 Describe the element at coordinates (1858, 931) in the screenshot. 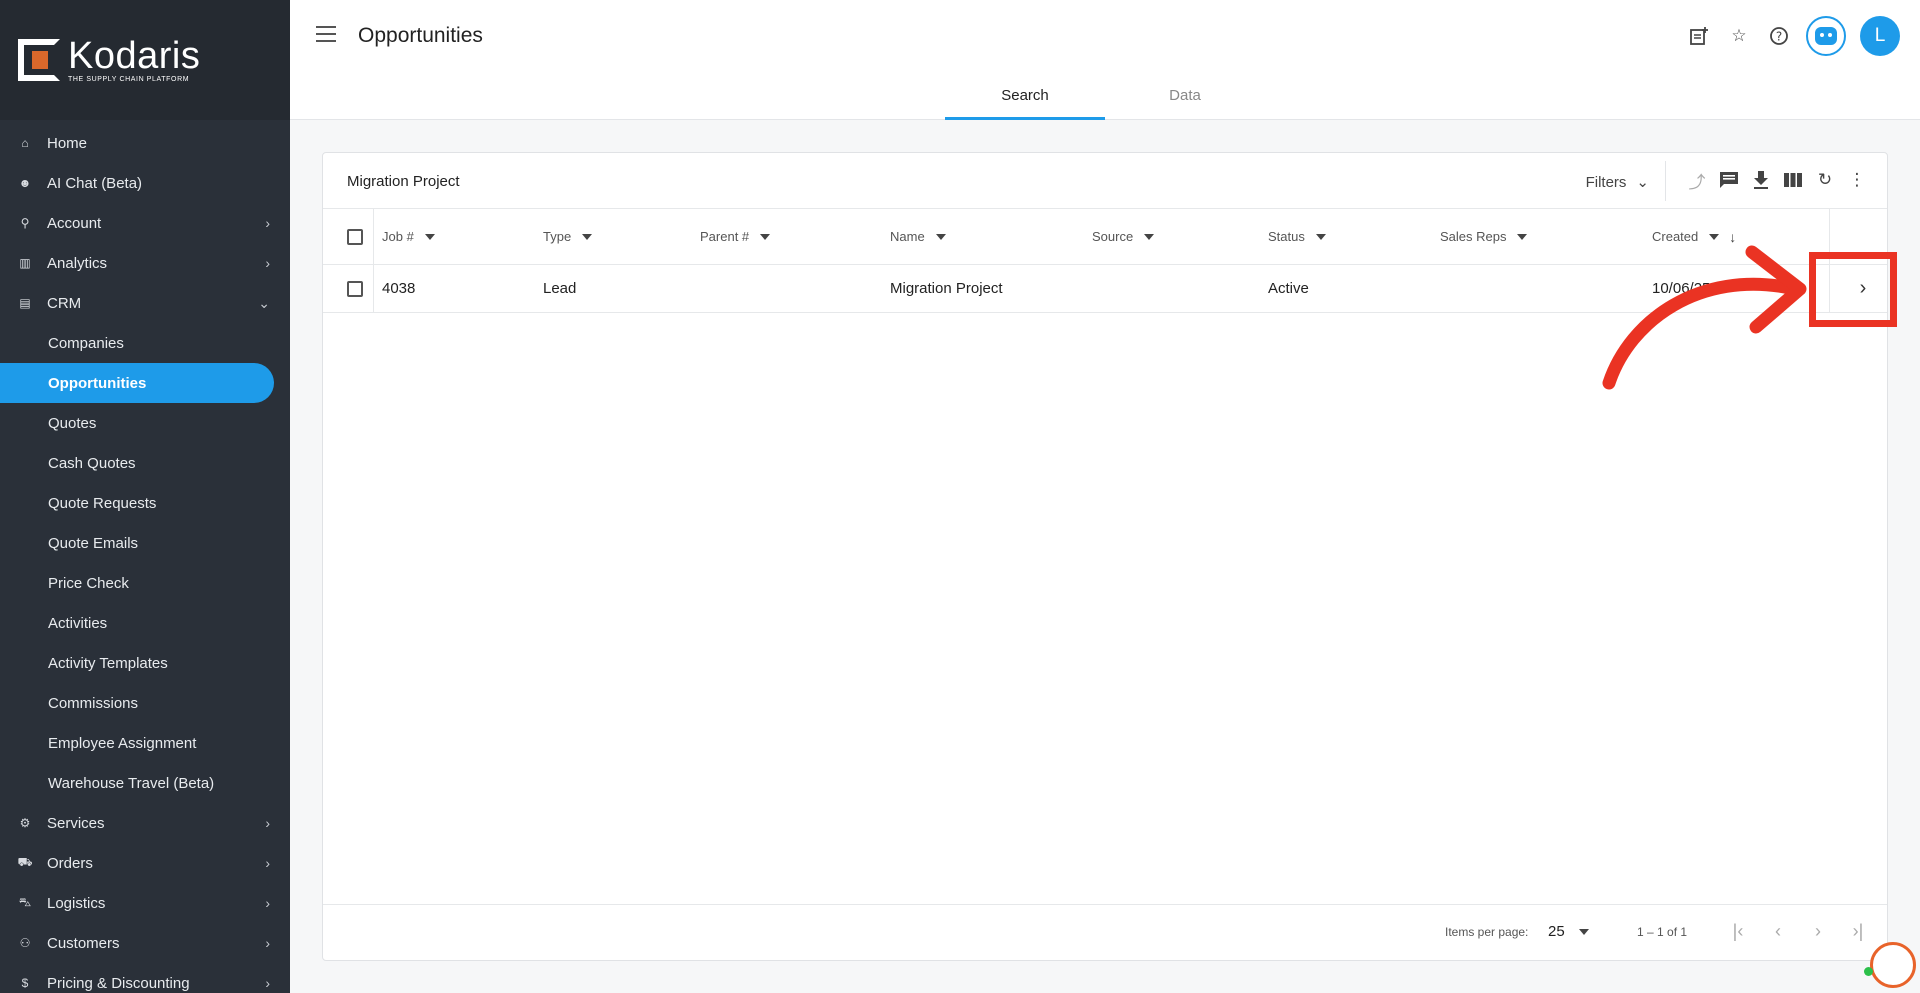

I see `last-page-icon: ›|` at that location.